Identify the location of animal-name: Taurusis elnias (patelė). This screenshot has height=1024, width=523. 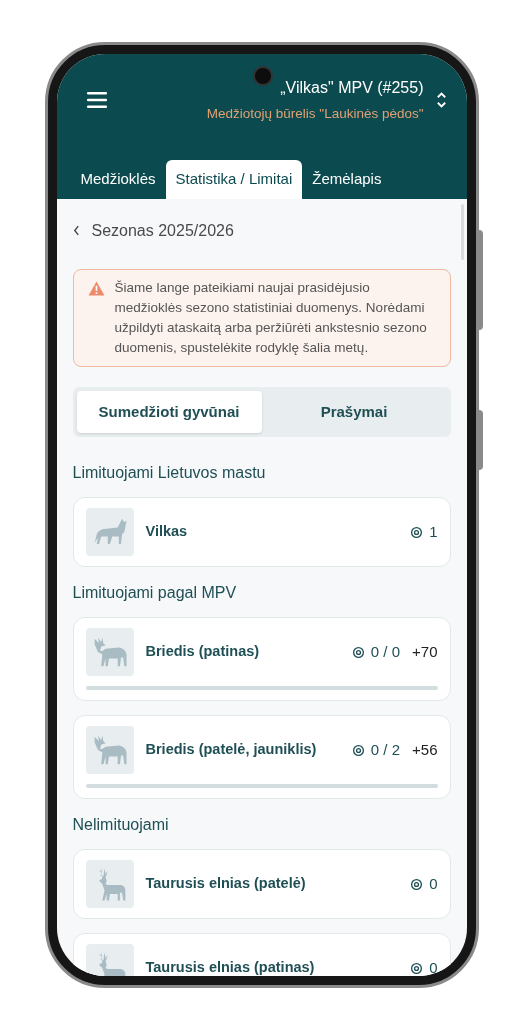
(226, 884).